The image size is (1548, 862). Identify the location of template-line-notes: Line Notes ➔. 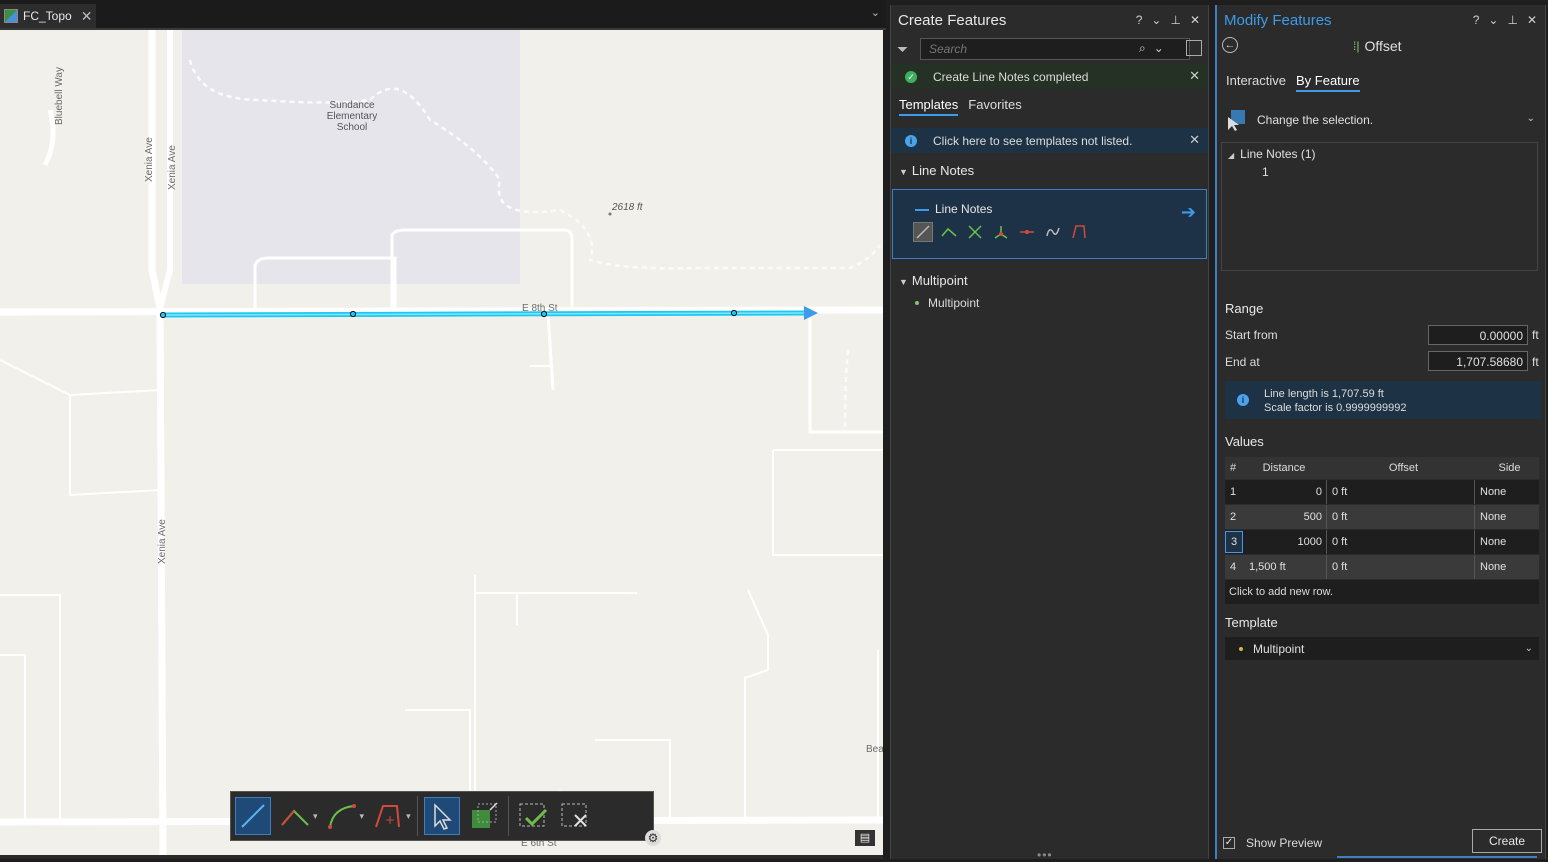
(1049, 224).